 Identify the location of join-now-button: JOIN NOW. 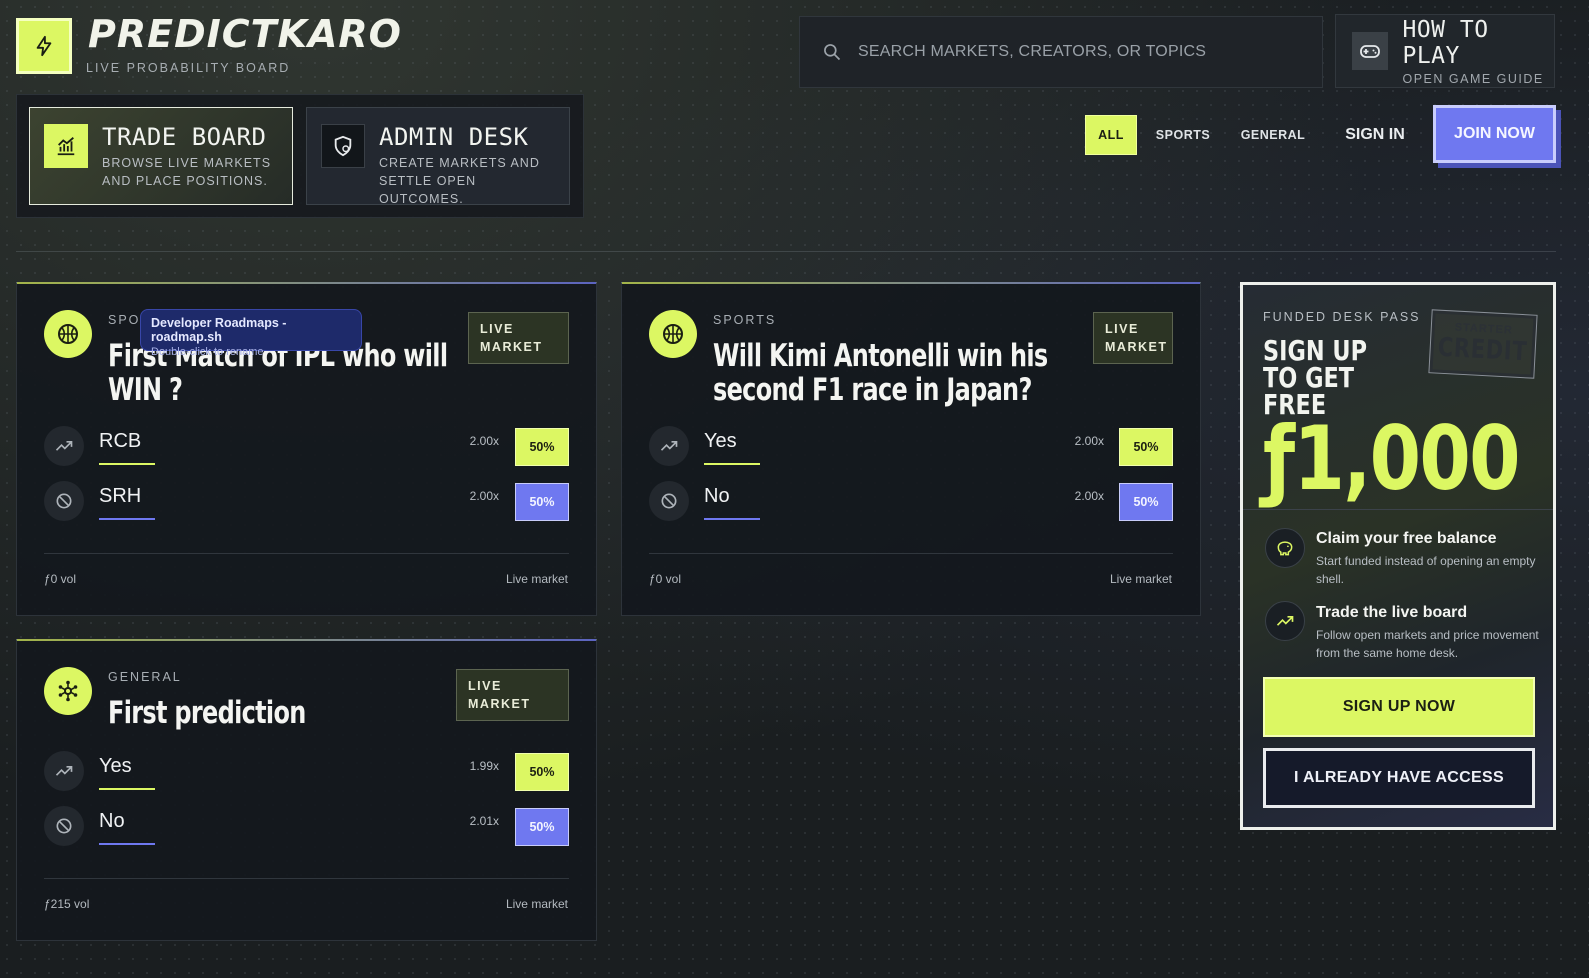
(1494, 134).